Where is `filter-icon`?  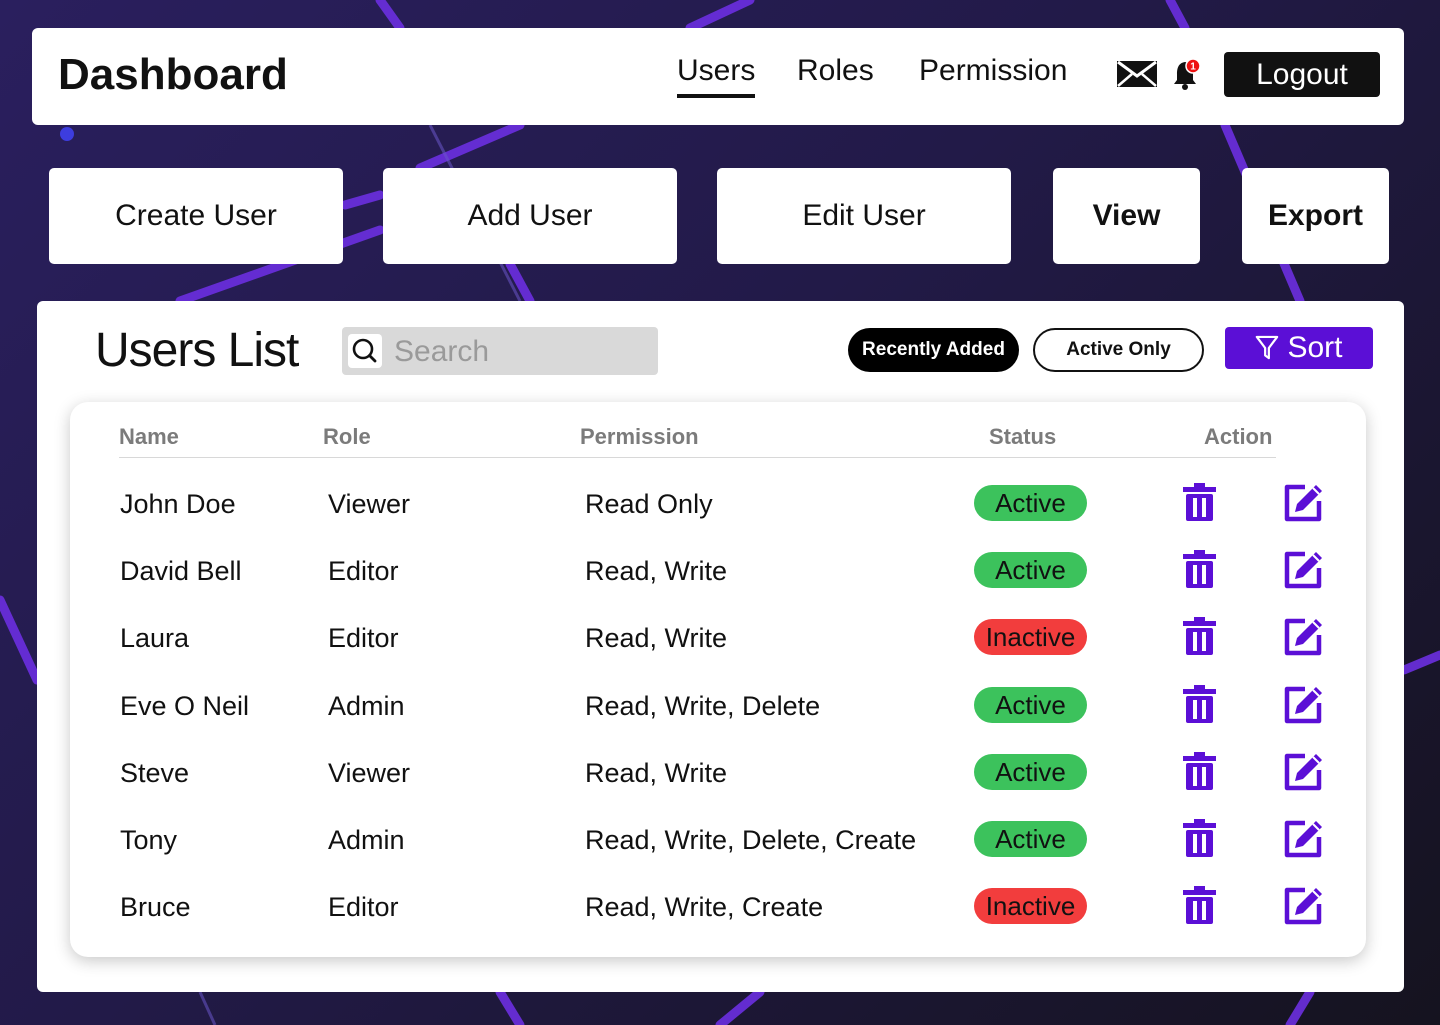 filter-icon is located at coordinates (1267, 347).